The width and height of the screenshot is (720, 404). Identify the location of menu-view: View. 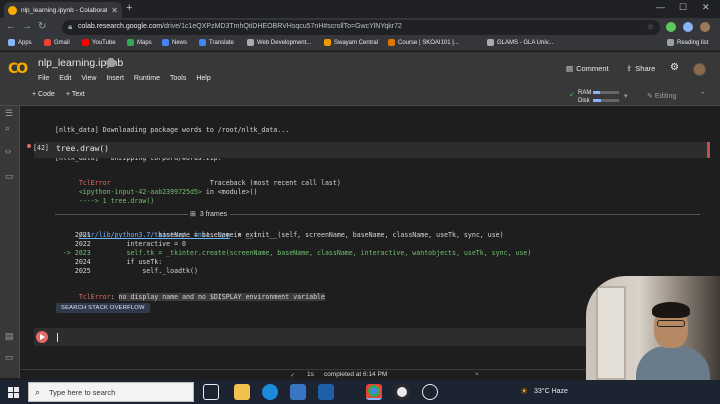
(88, 78).